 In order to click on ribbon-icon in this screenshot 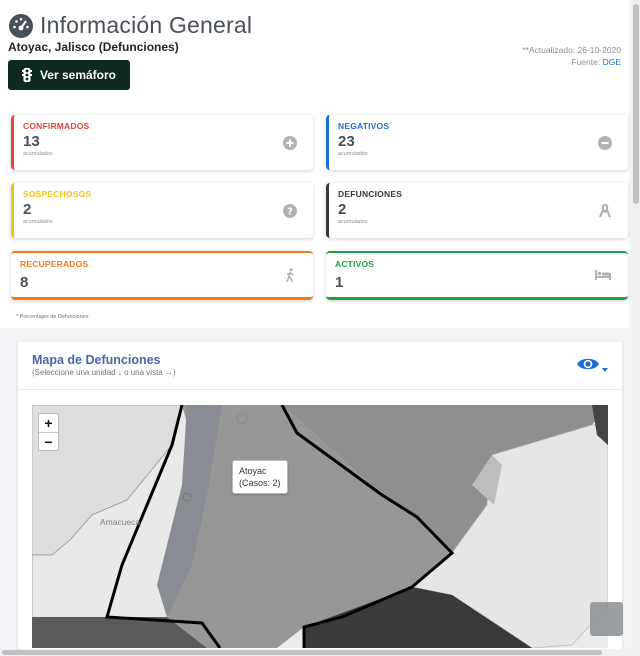, I will do `click(605, 210)`.